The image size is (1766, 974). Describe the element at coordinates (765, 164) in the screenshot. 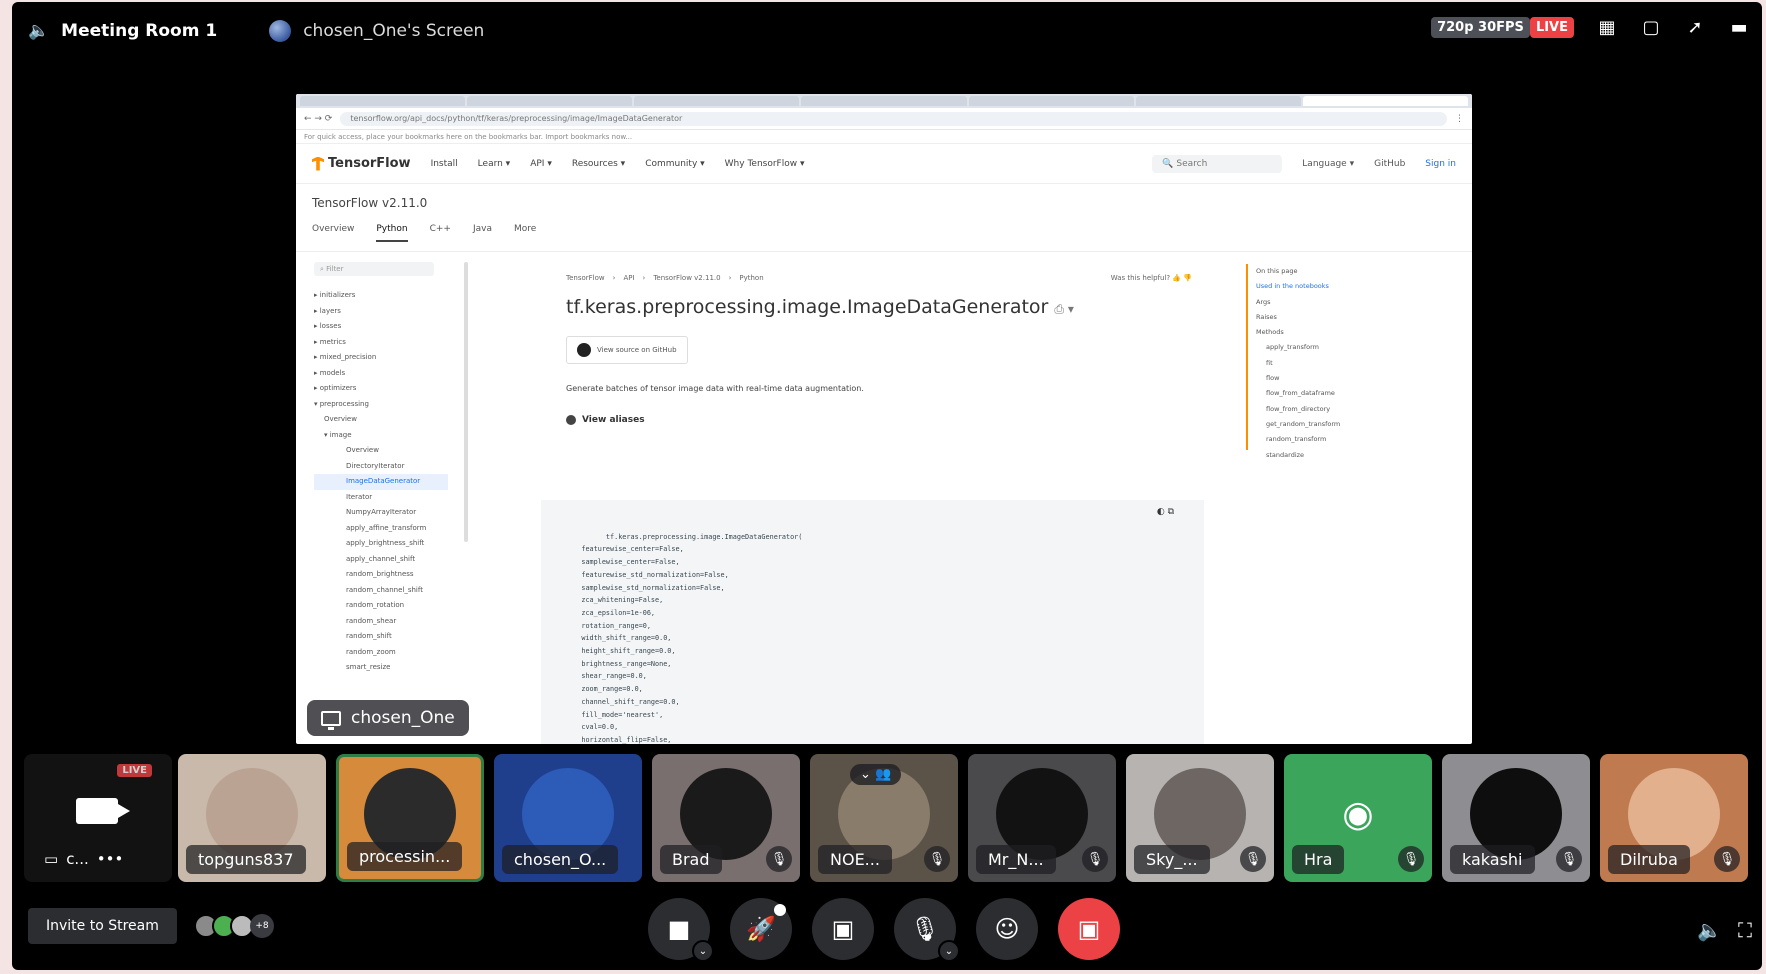

I see `tf-nav-item: Why TensorFlow ▾` at that location.